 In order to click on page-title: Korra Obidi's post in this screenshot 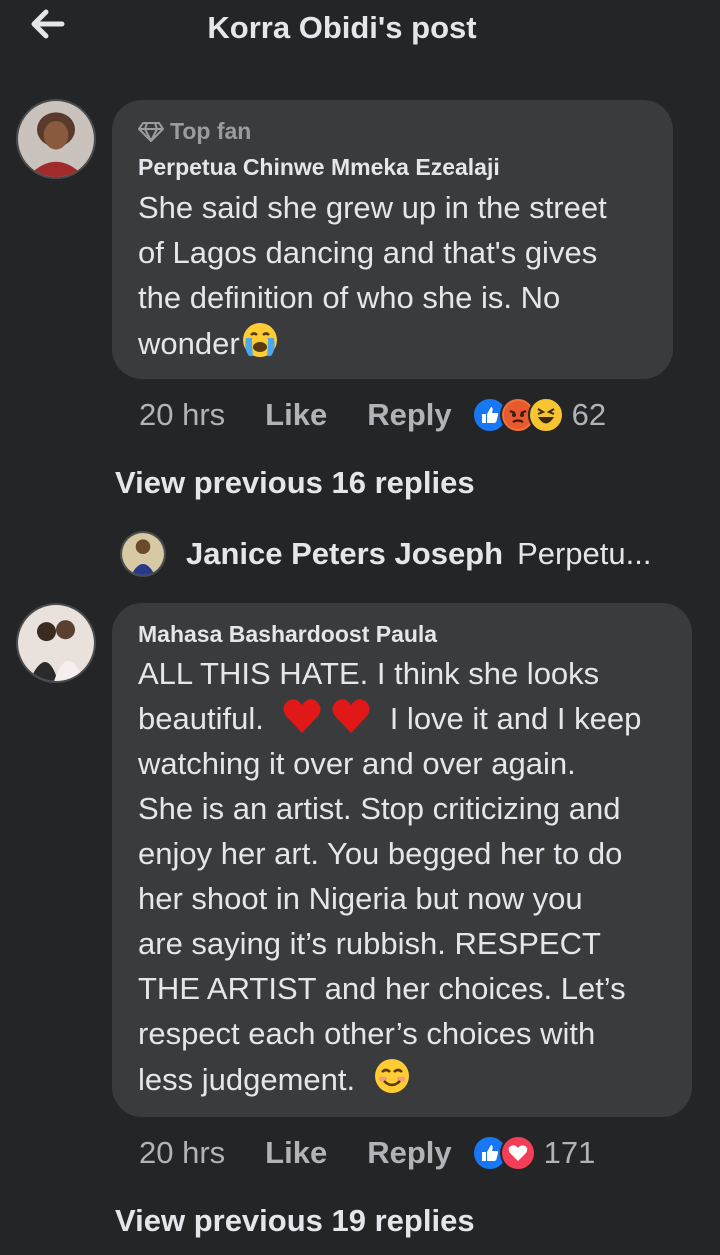, I will do `click(342, 27)`.